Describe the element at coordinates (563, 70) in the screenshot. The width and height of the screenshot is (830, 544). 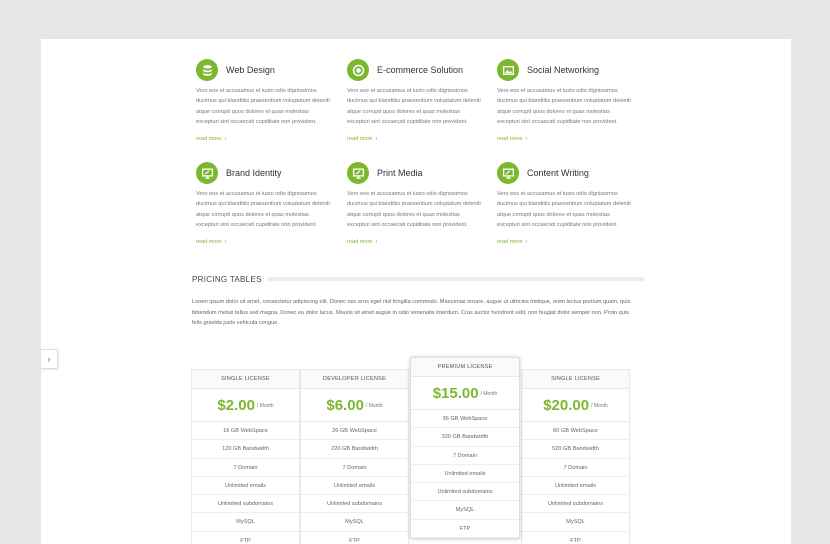
I see `service-title: Social Networking` at that location.